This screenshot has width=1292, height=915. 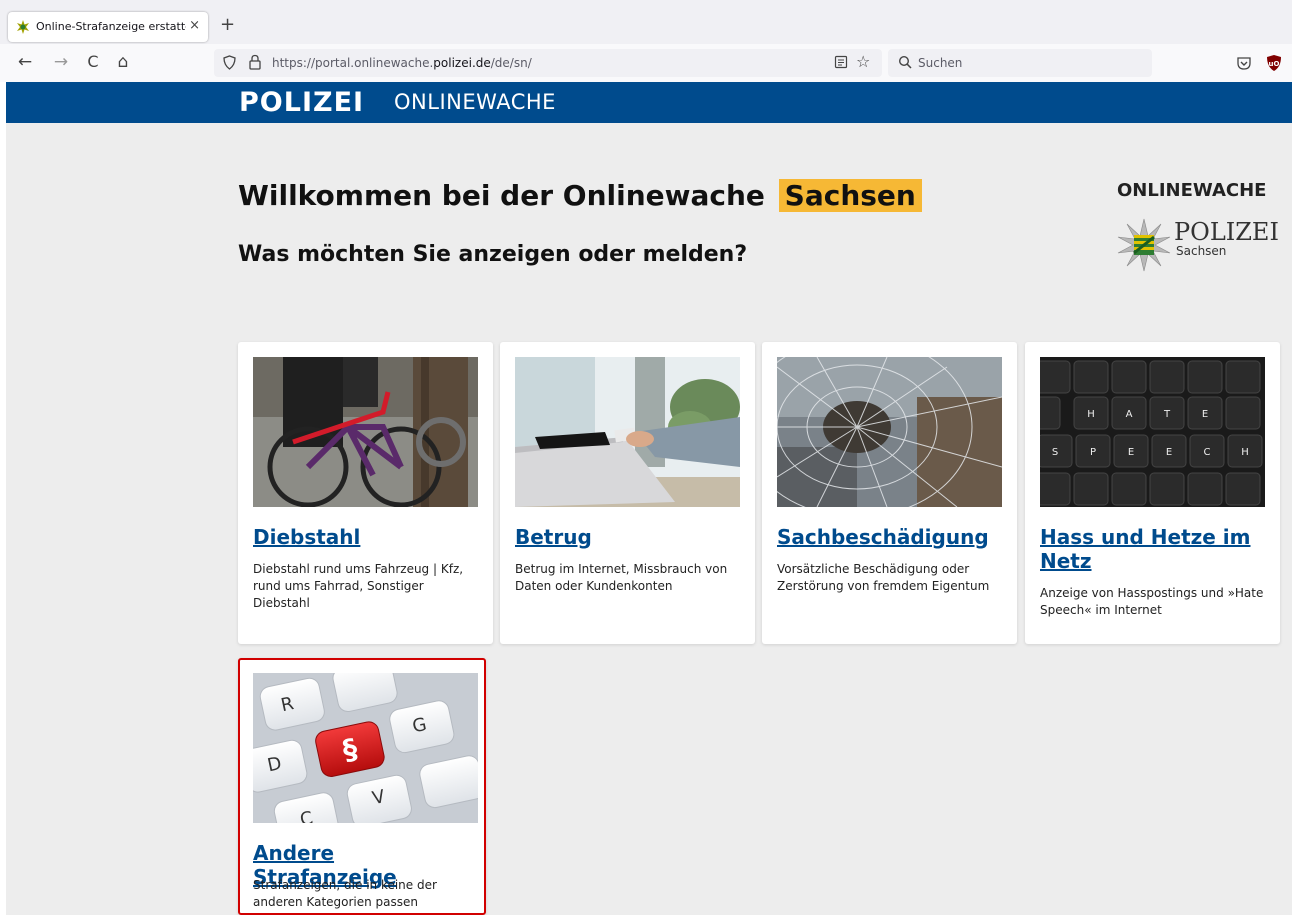 I want to click on onlinewache-logo: ONLINEWACHE POLIZEI Sachsen, so click(x=1200, y=226).